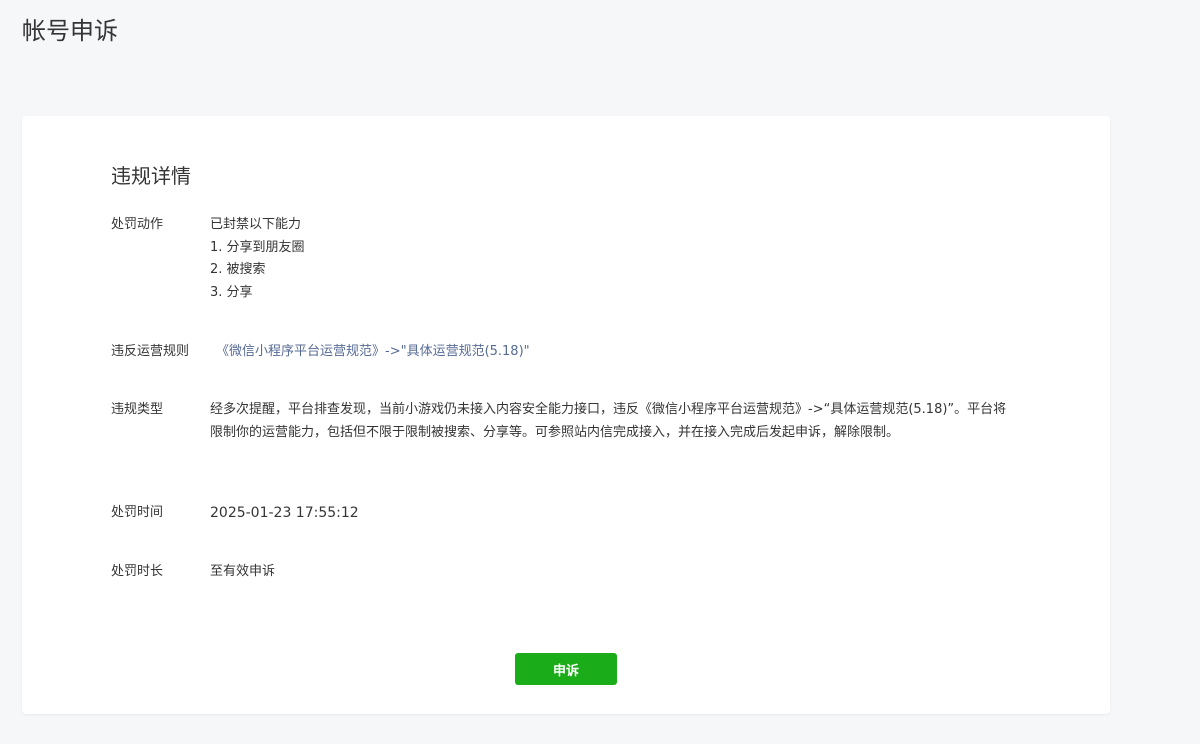 The image size is (1200, 744). Describe the element at coordinates (70, 31) in the screenshot. I see `page-title: 帐号申诉` at that location.